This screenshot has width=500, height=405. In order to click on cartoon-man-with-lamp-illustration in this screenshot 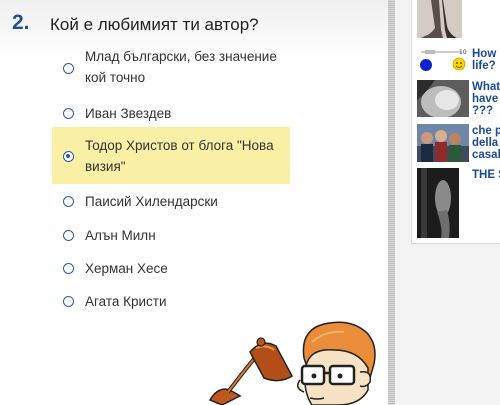, I will do `click(292, 363)`.